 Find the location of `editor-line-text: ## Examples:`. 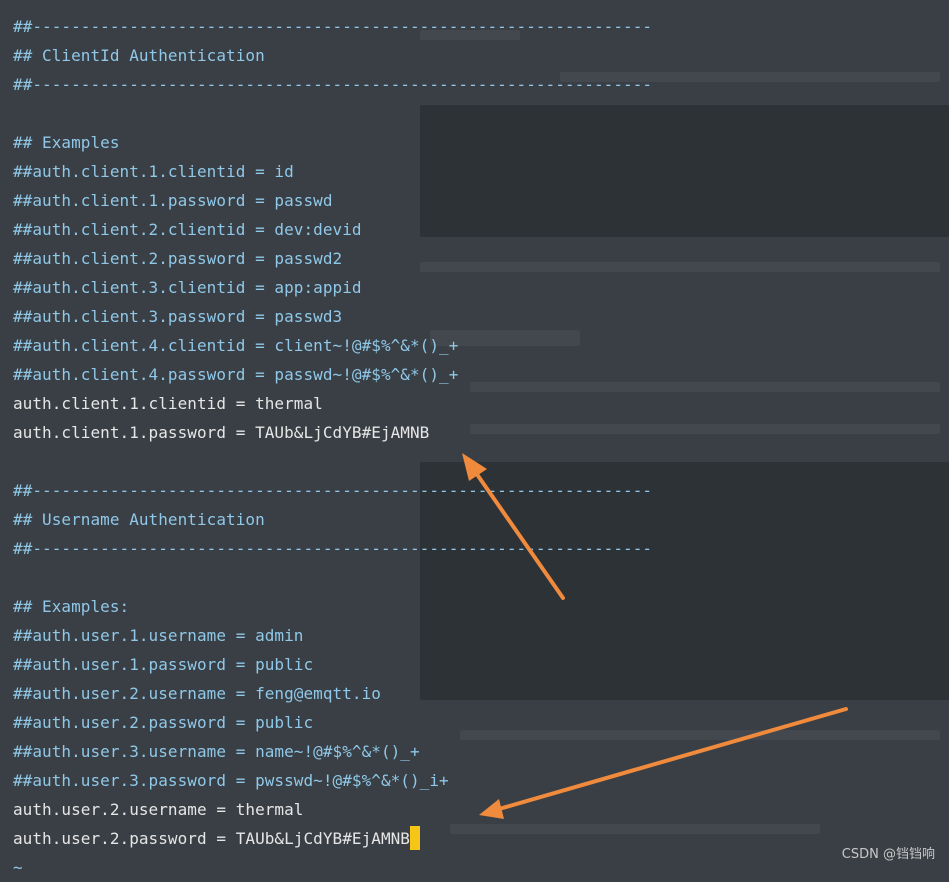

editor-line-text: ## Examples: is located at coordinates (71, 606).